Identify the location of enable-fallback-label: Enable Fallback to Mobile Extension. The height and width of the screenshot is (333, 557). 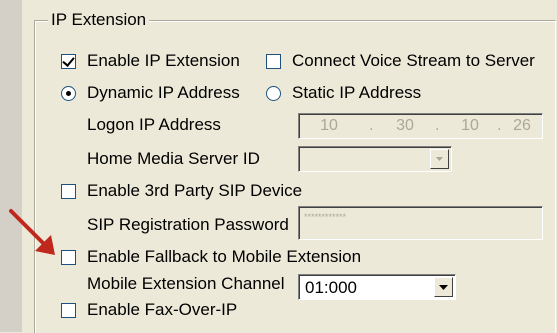
(224, 256).